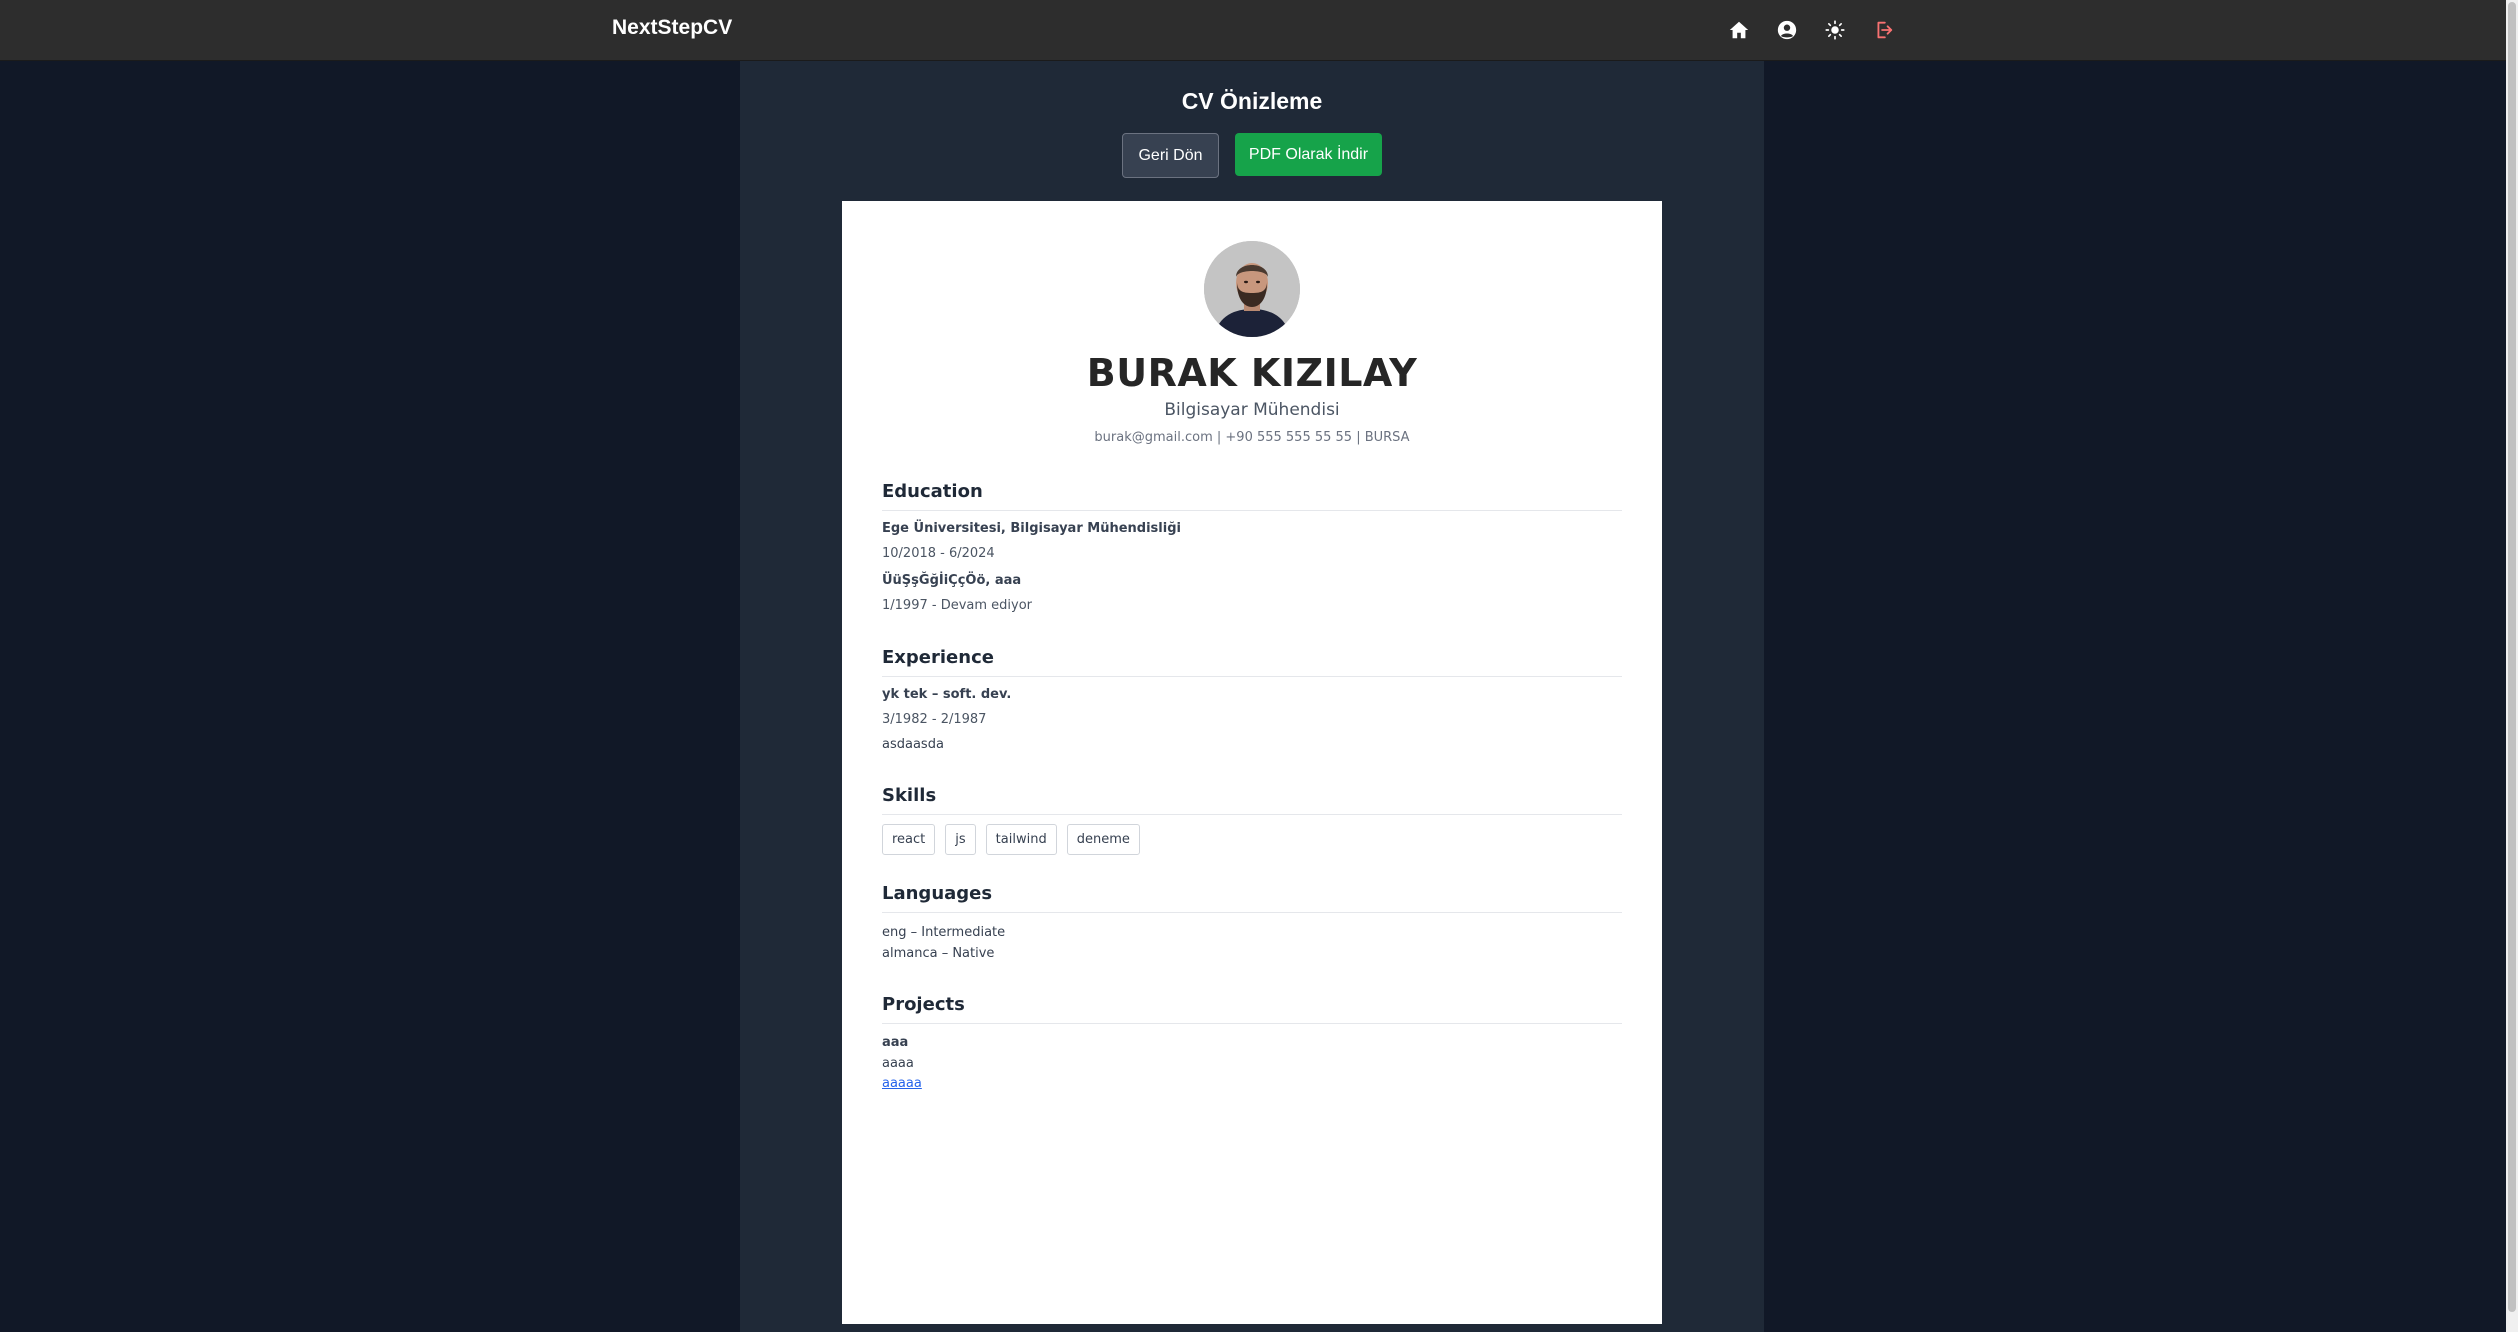 The height and width of the screenshot is (1332, 2518). Describe the element at coordinates (934, 719) in the screenshot. I see `experience-date: 3/1982 - 2/1987` at that location.